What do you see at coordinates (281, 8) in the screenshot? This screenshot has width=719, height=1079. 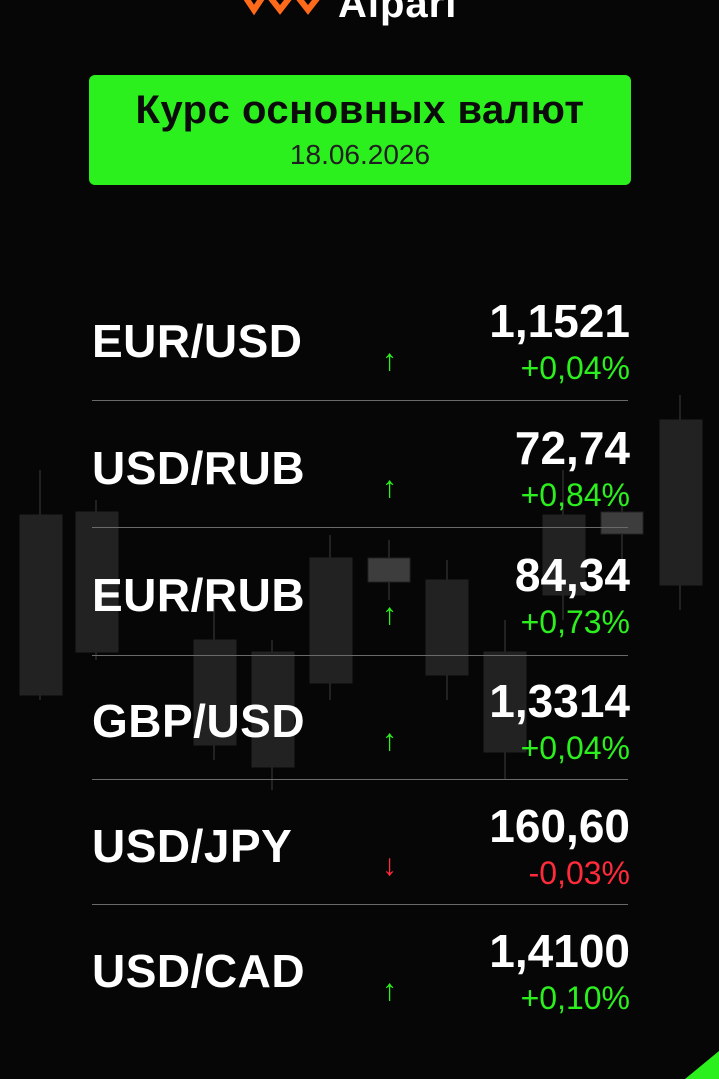 I see `alpari-logo-icon` at bounding box center [281, 8].